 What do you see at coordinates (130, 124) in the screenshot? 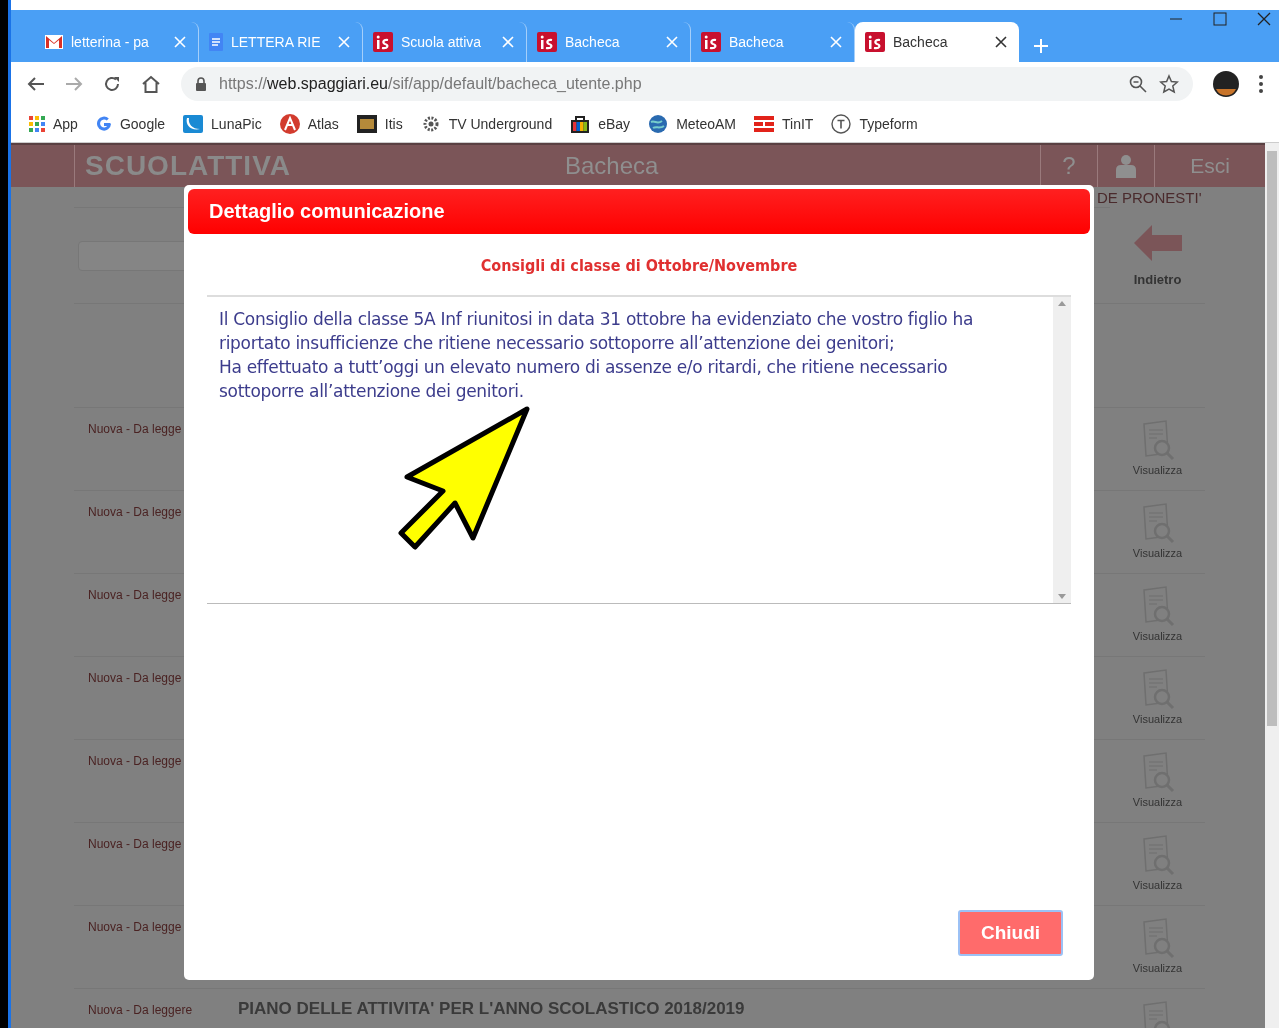
I see `bookmark: Google` at bounding box center [130, 124].